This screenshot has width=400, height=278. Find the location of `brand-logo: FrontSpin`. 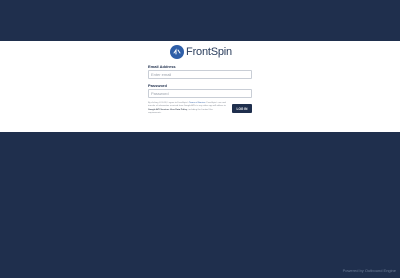

brand-logo: FrontSpin is located at coordinates (201, 52).